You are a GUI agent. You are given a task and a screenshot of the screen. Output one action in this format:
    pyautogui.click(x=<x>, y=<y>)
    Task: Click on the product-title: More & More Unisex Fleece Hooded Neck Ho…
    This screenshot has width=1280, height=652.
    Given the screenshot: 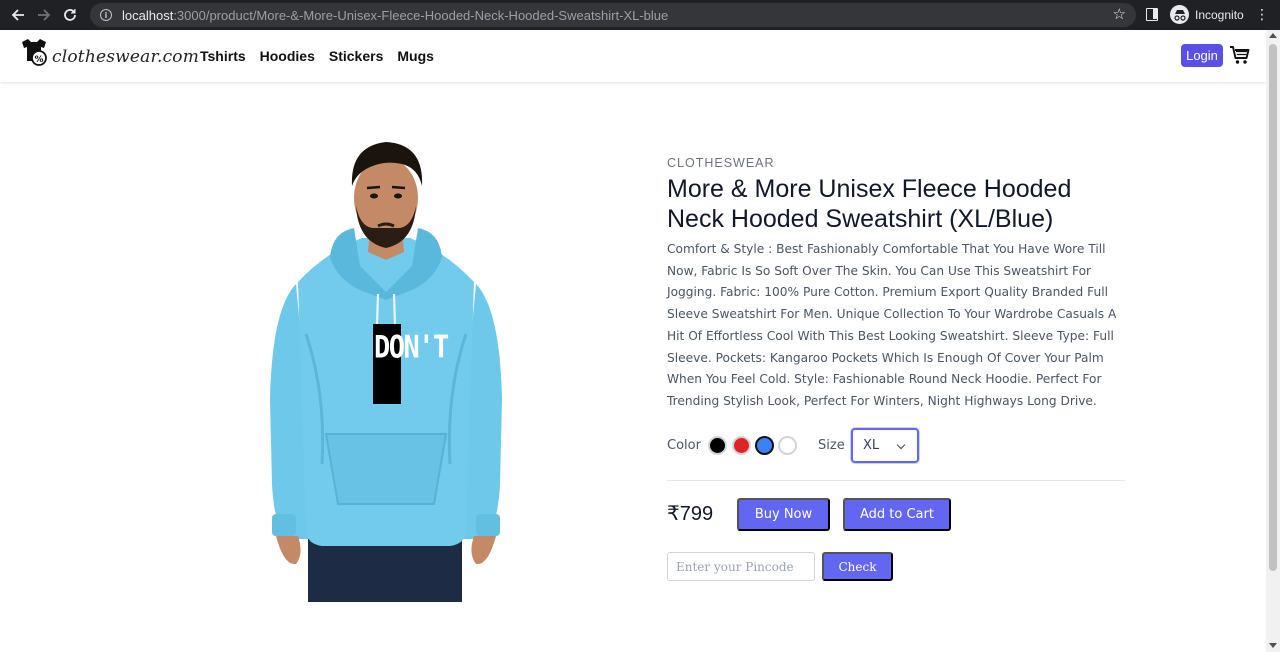 What is the action you would take?
    pyautogui.click(x=869, y=204)
    